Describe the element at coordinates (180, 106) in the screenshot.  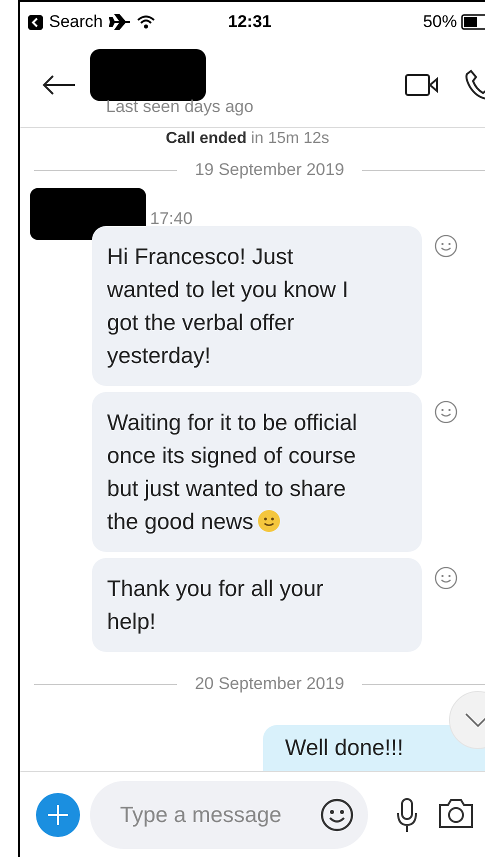
I see `last-seen-status: Last seen days ago` at that location.